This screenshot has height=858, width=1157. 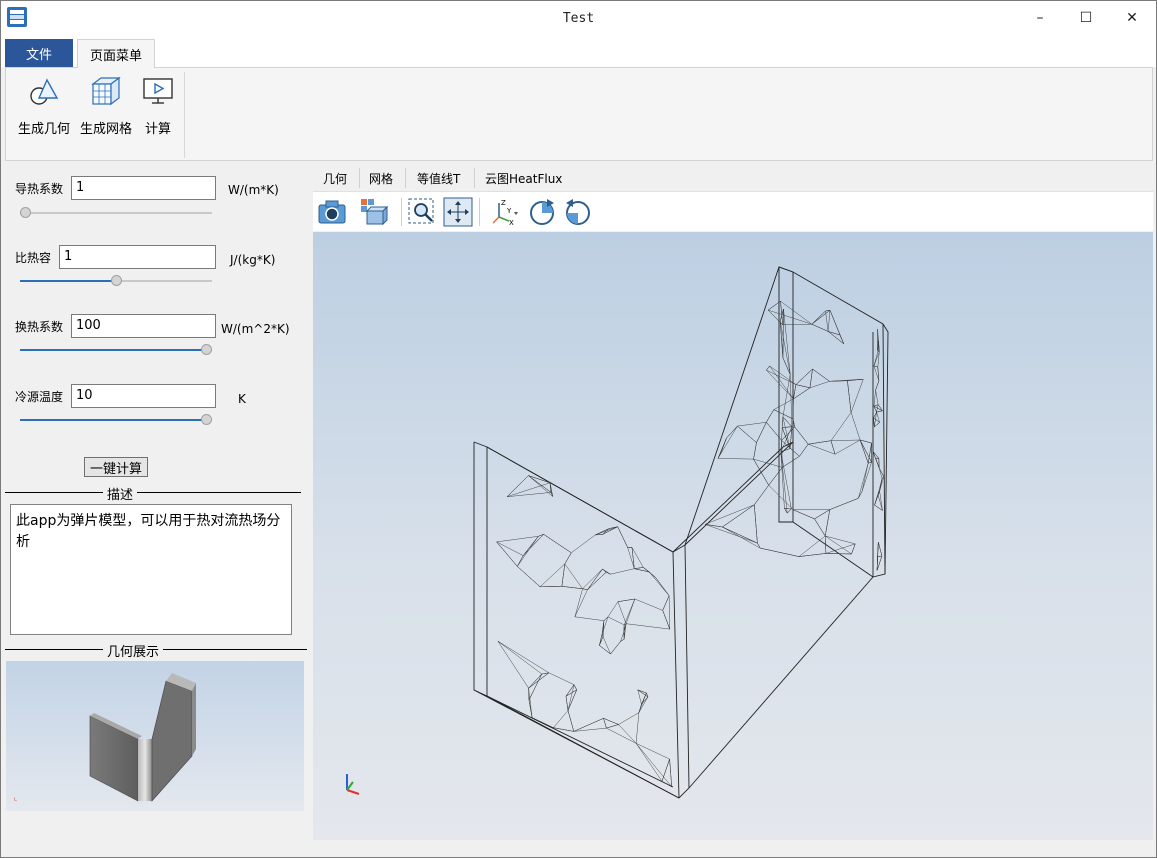 I want to click on menu-tab-bar: 文件 页面菜单, so click(x=578, y=52).